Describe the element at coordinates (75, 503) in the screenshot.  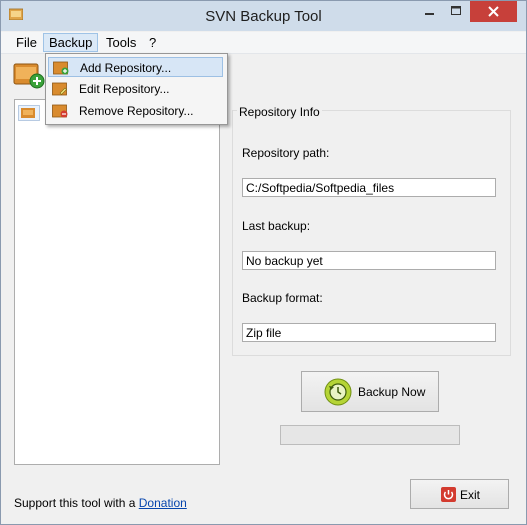
I see `support-label: Support this tool with a` at that location.